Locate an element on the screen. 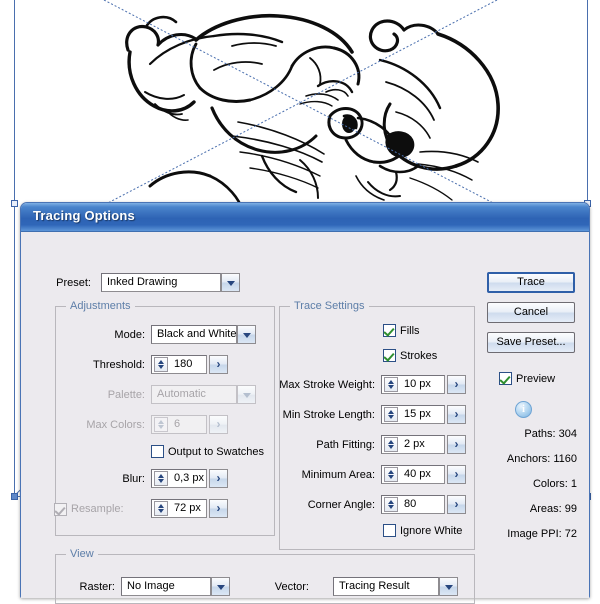 This screenshot has height=604, width=600. max-colors-stepper-icon is located at coordinates (161, 424).